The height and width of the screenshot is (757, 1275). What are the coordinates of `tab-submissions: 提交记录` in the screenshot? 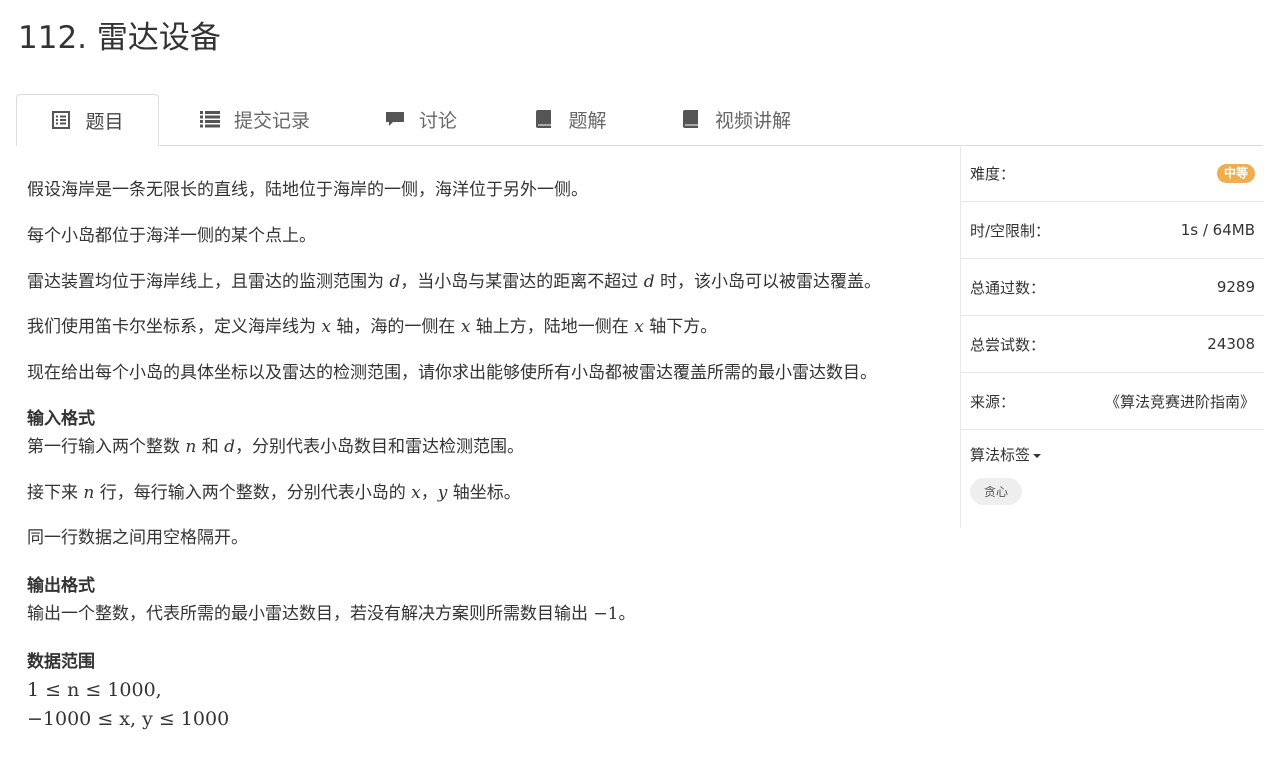 It's located at (255, 119).